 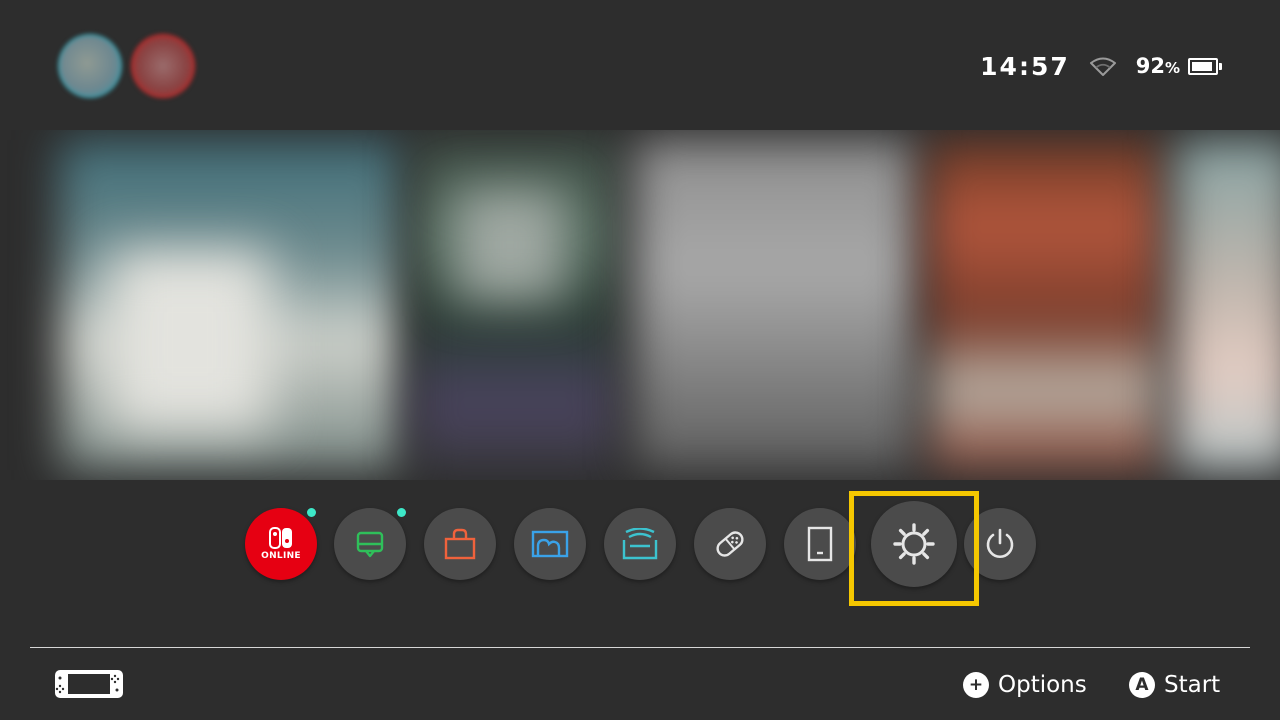 What do you see at coordinates (1025, 66) in the screenshot?
I see `clock: 14:57` at bounding box center [1025, 66].